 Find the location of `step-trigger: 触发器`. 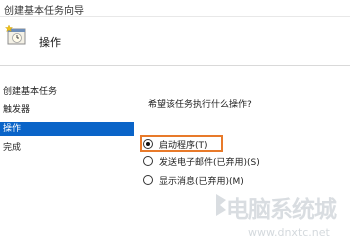

step-trigger: 触发器 is located at coordinates (67, 110).